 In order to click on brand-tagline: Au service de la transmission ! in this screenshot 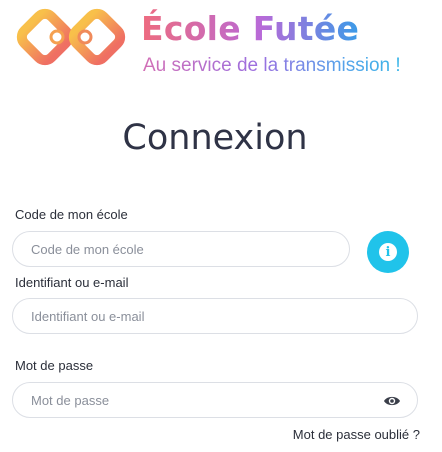, I will do `click(272, 65)`.